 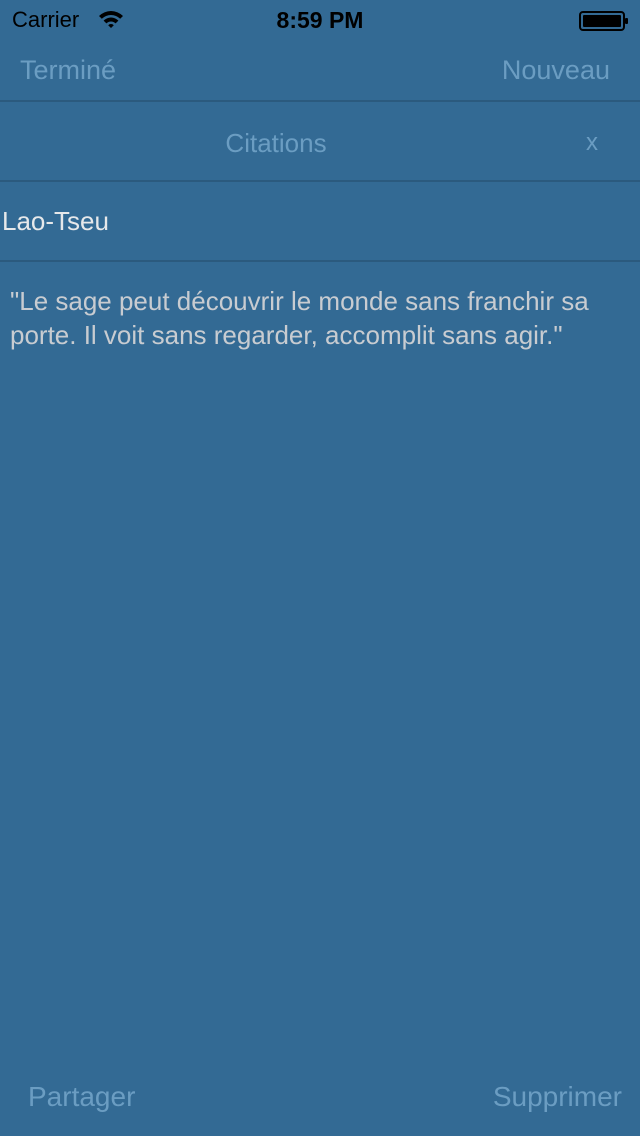 I want to click on clock: 8:59 PM, so click(x=320, y=20).